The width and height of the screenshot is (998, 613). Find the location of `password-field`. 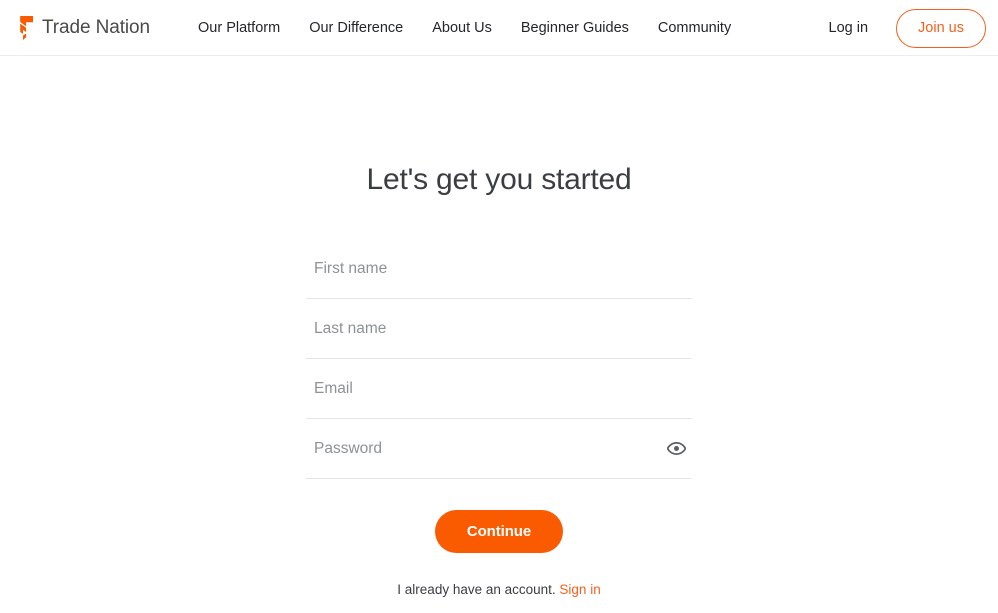

password-field is located at coordinates (499, 449).